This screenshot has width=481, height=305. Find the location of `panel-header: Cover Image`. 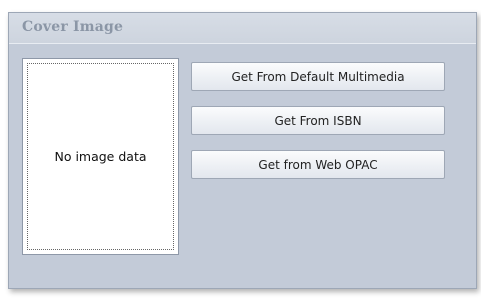

panel-header: Cover Image is located at coordinates (242, 28).